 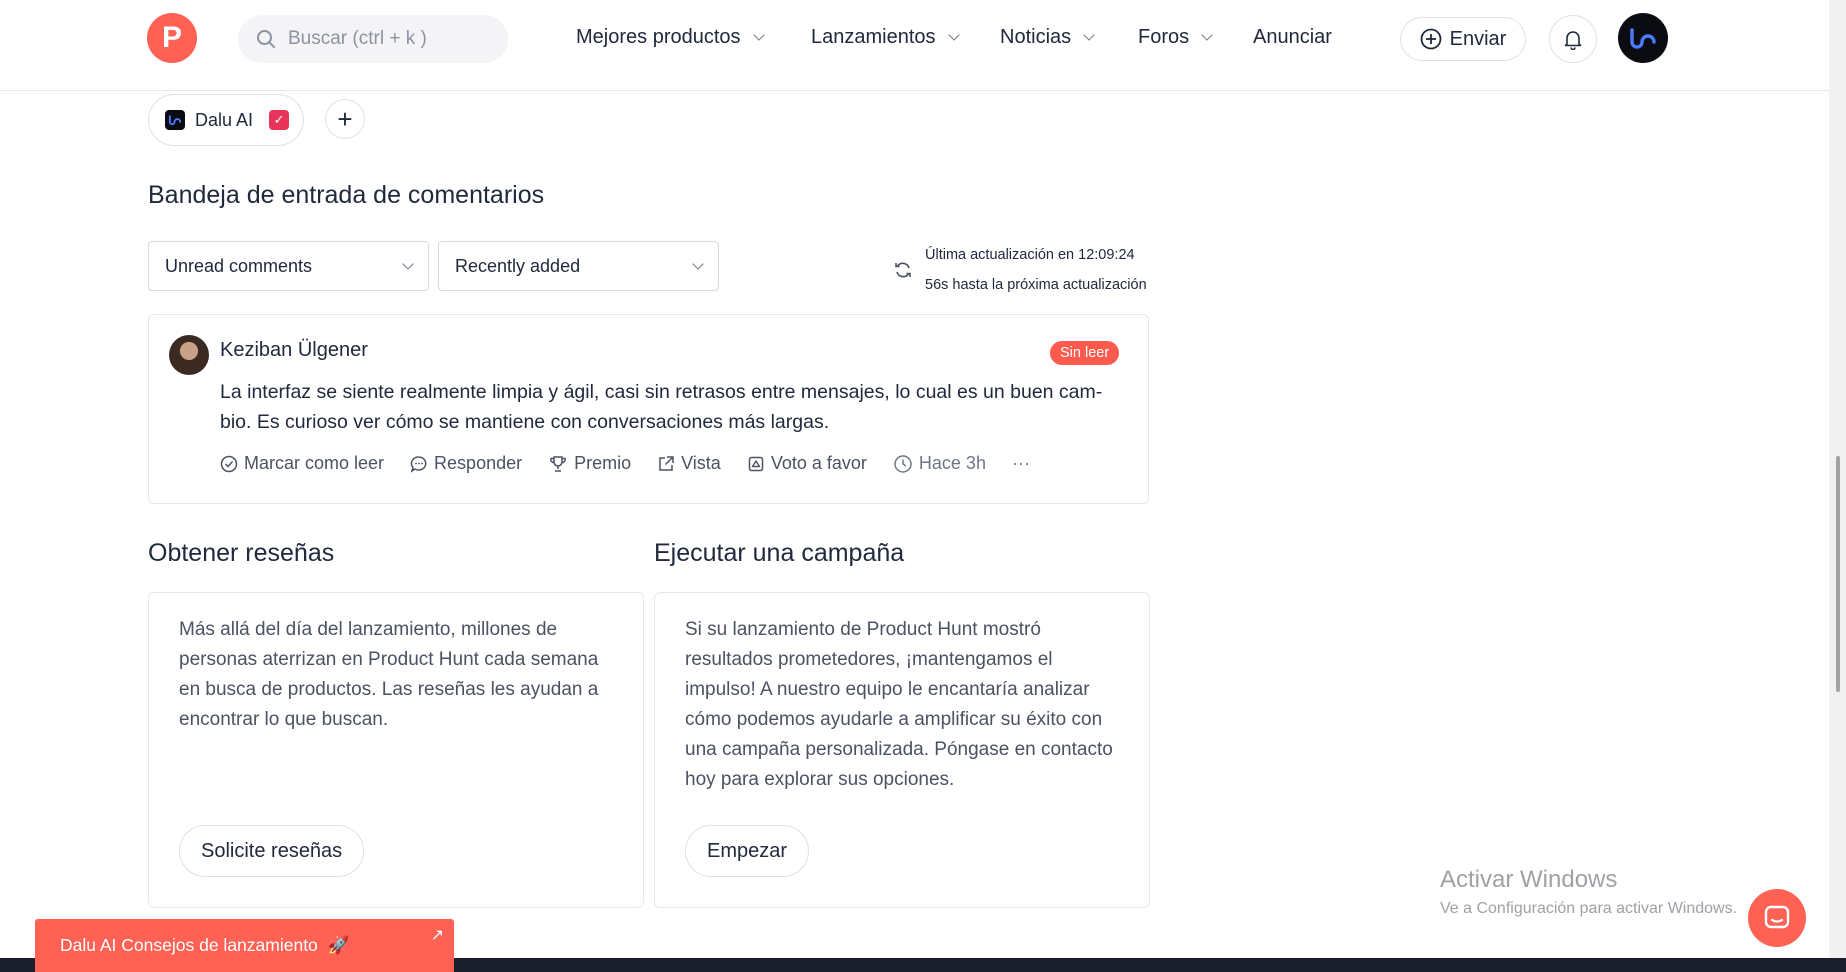 I want to click on nav-news: Noticias, so click(x=1047, y=37).